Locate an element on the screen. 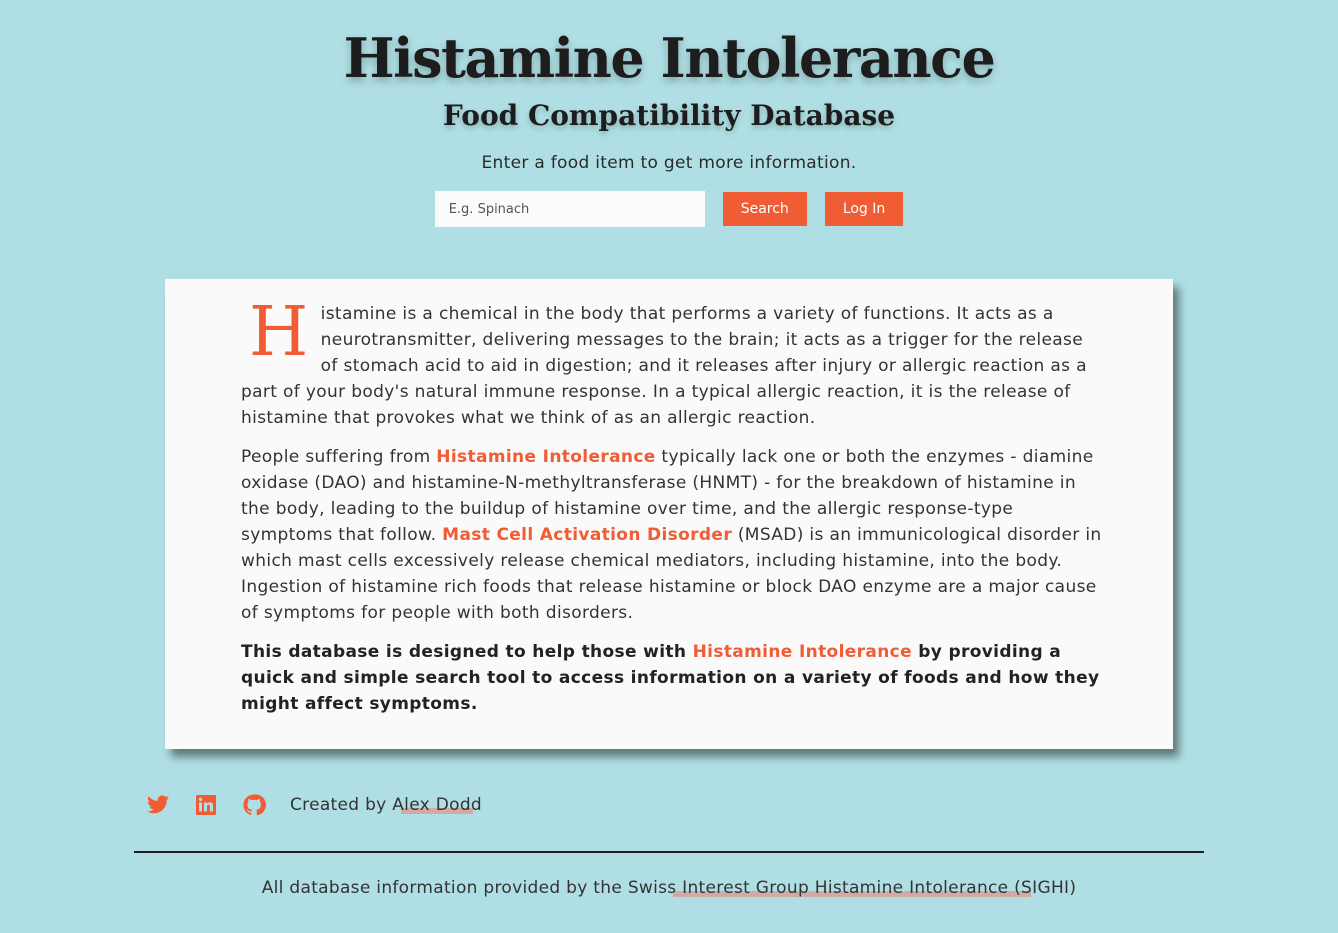 This screenshot has height=933, width=1338. histamine-intolerance-link-2: Histamine Intolerance is located at coordinates (802, 652).